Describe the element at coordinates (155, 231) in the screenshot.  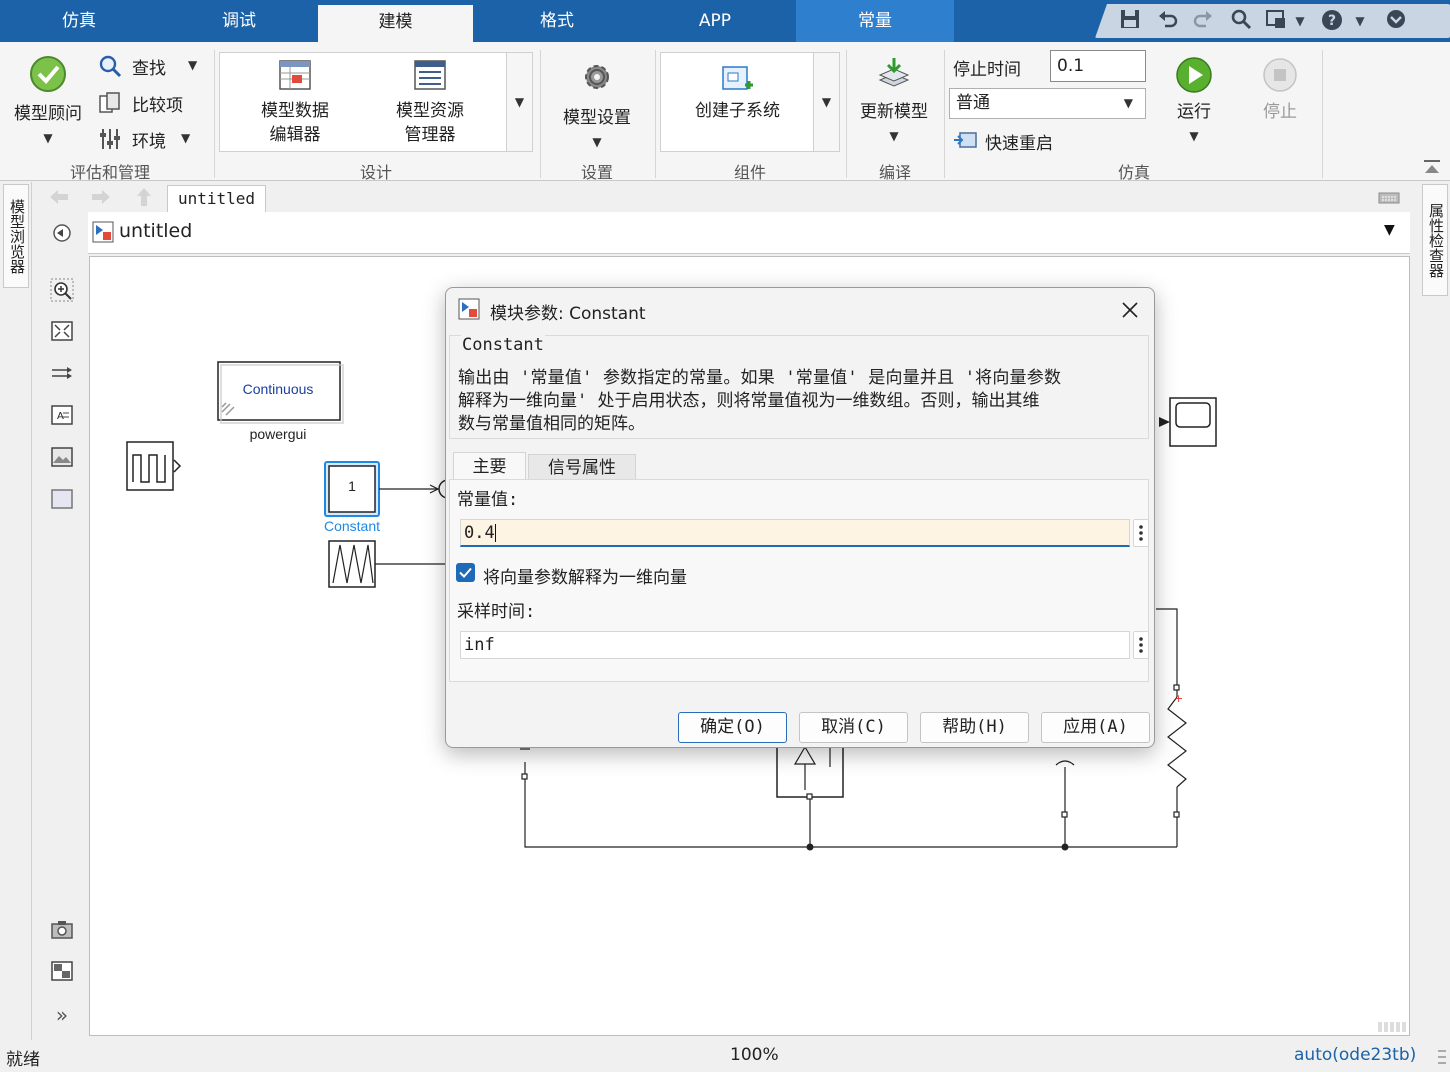
I see `model-name: untitled` at that location.